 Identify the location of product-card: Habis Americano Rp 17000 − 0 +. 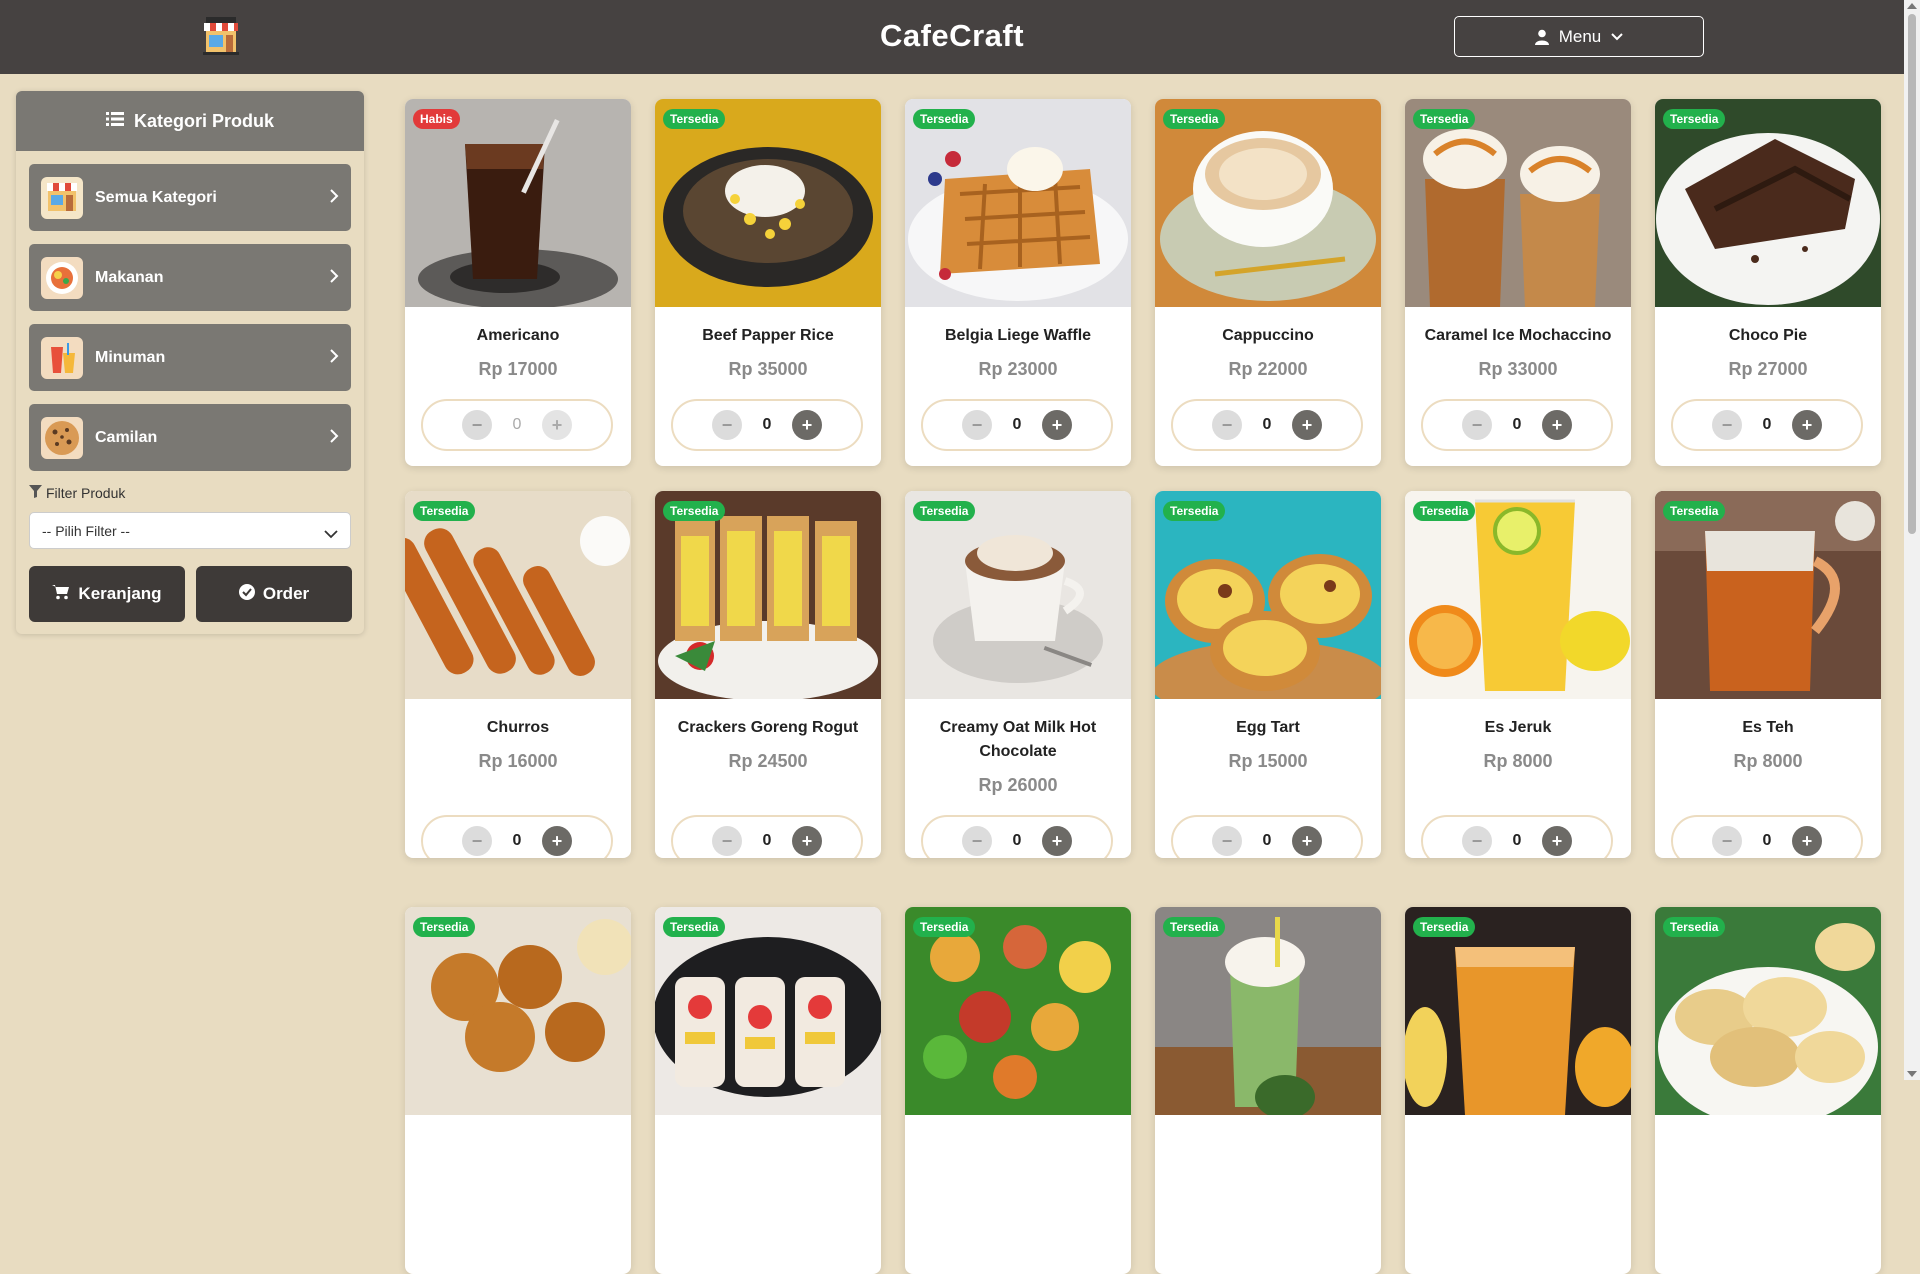
(518, 282).